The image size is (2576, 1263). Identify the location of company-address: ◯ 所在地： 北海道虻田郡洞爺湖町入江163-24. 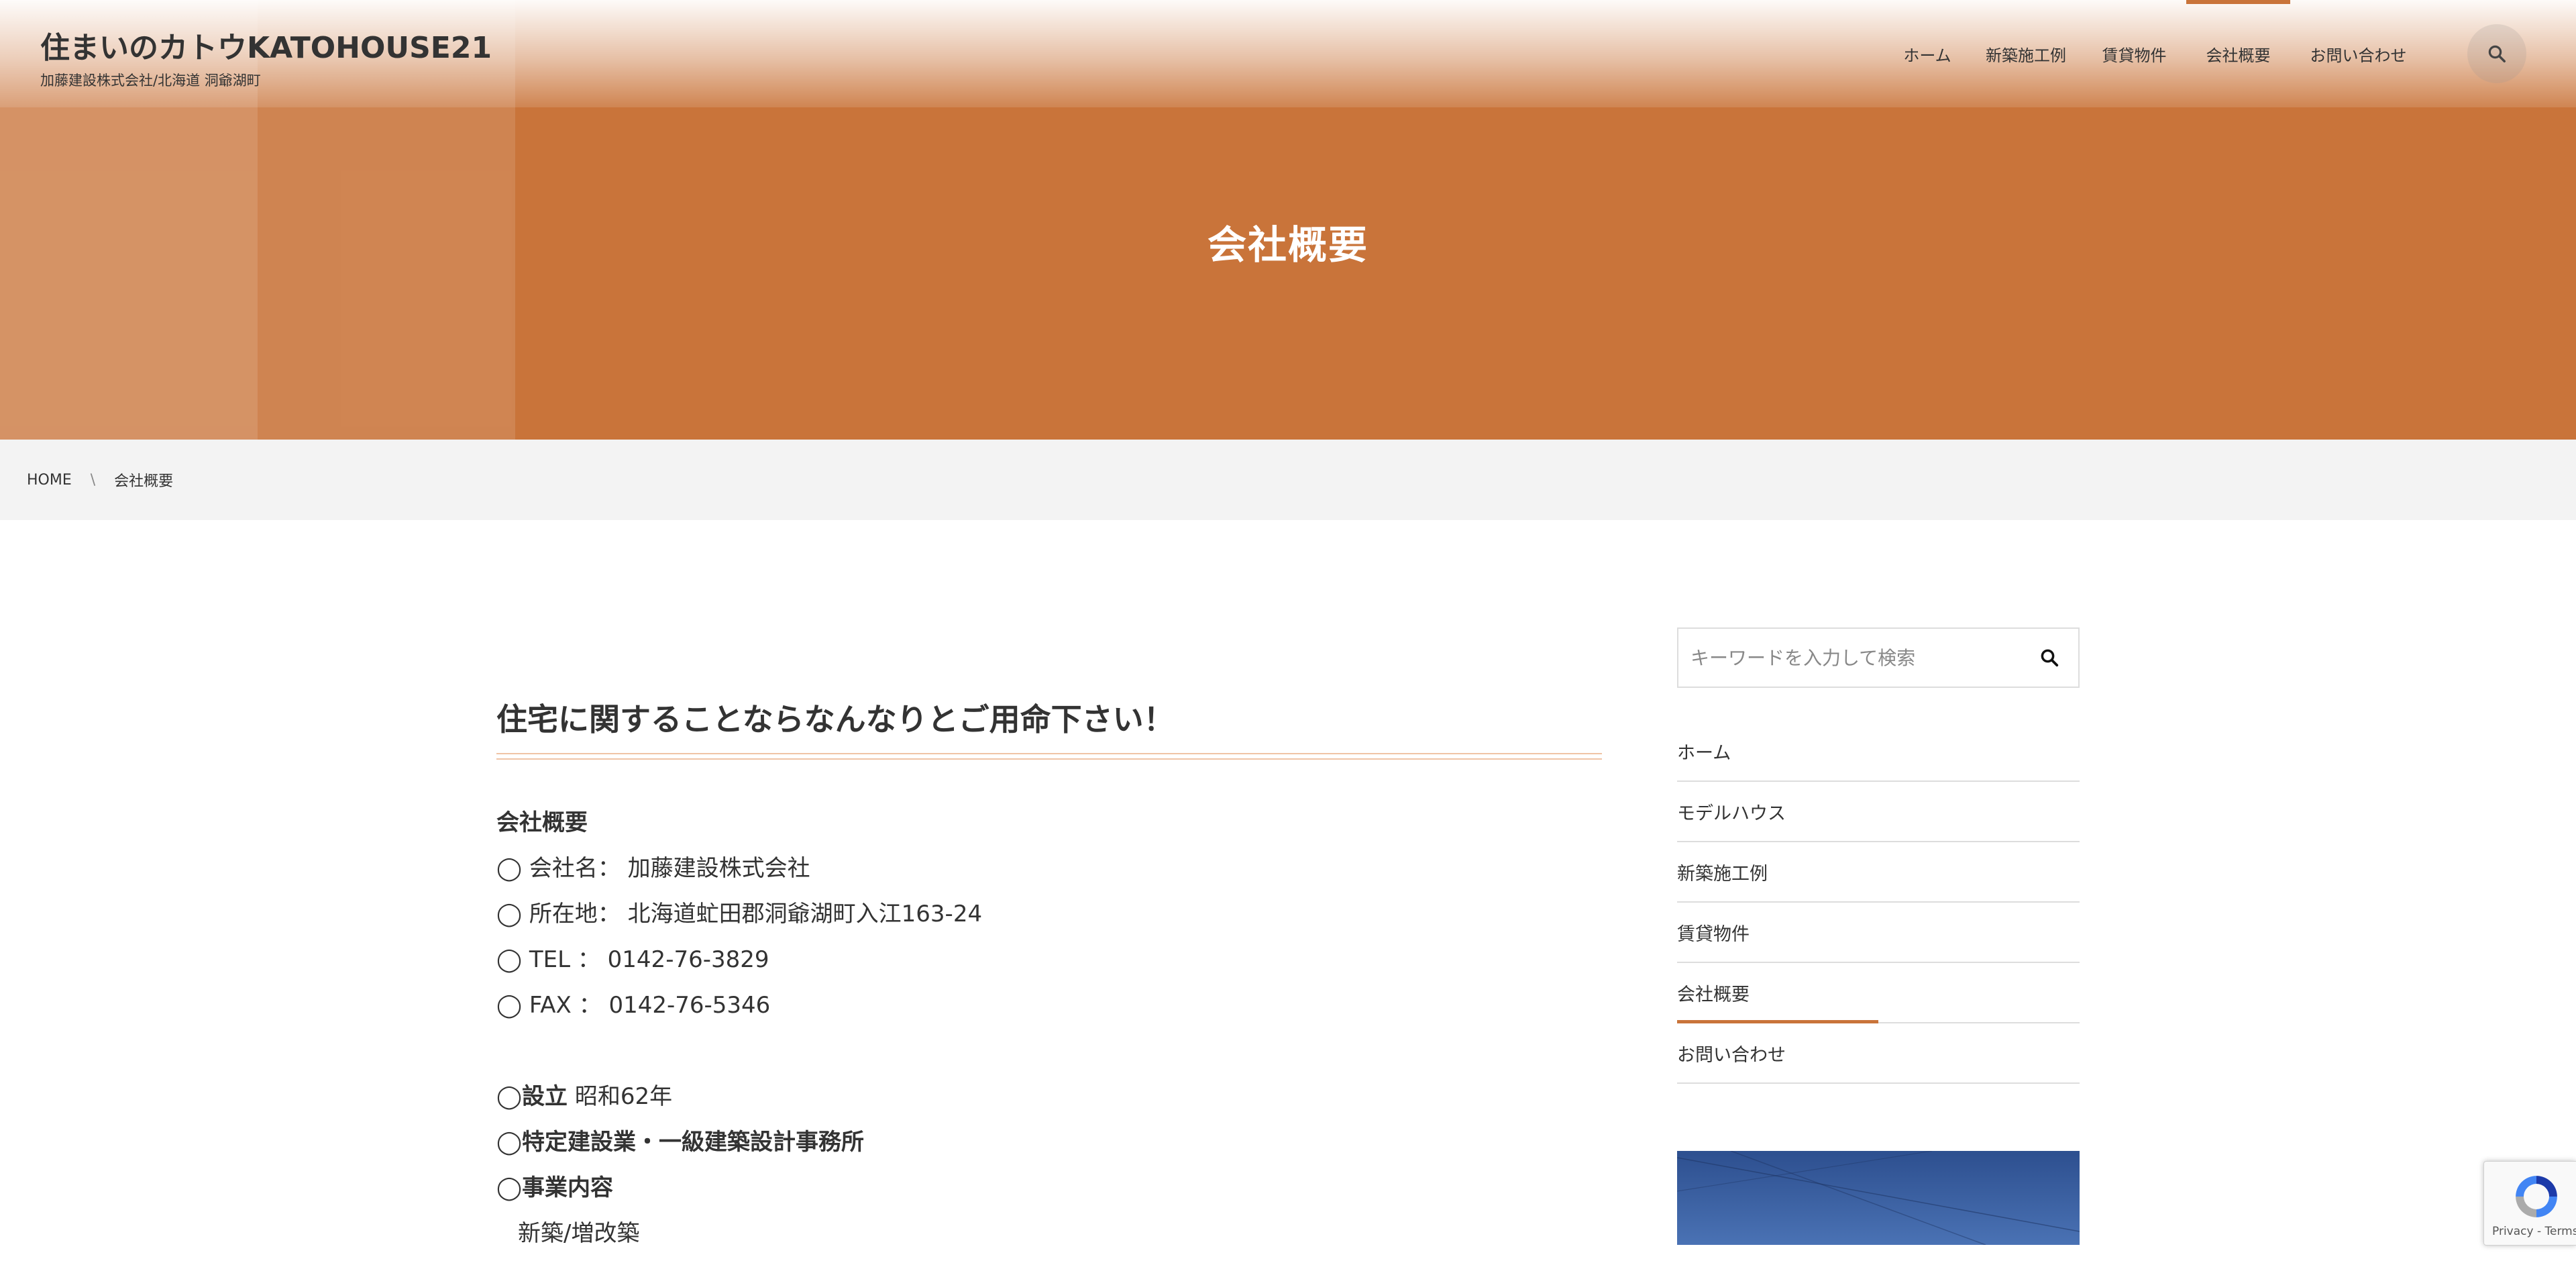
(739, 914).